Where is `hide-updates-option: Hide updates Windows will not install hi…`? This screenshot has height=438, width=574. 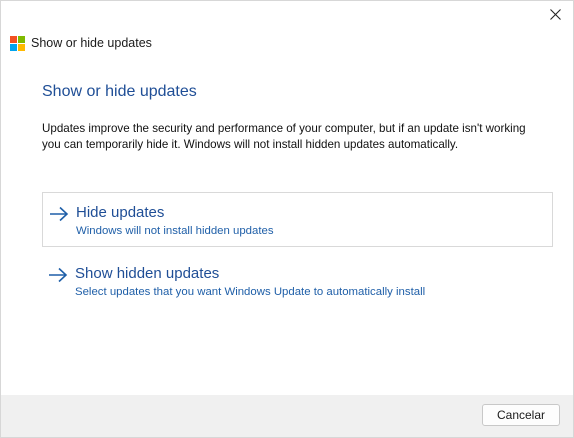 hide-updates-option: Hide updates Windows will not install hi… is located at coordinates (297, 219).